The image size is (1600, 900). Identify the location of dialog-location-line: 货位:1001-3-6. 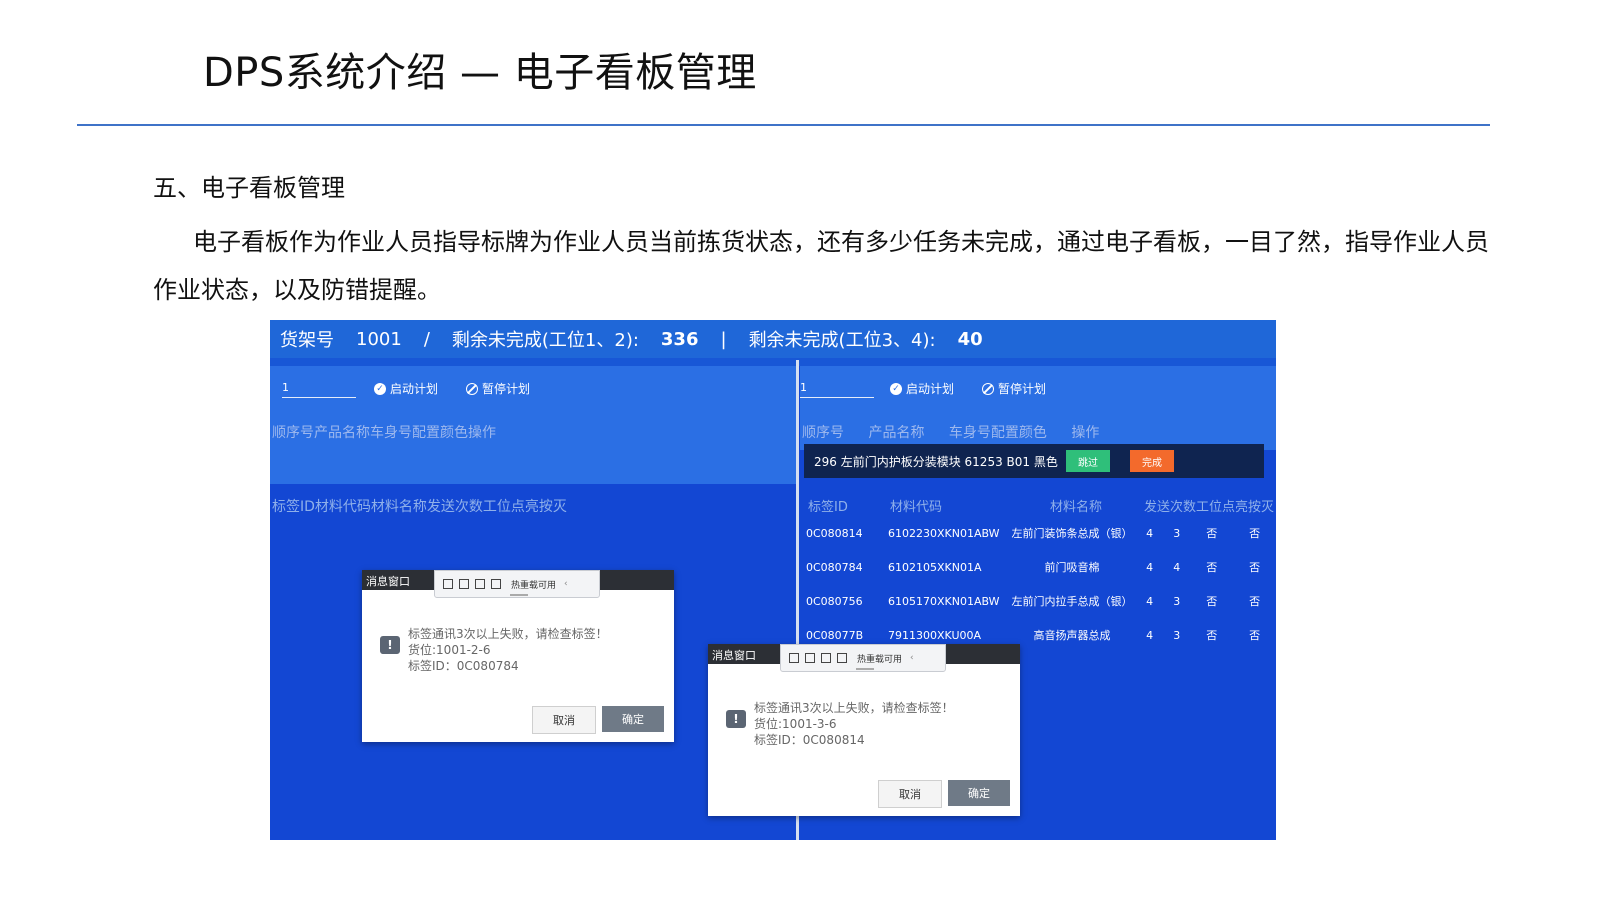
(795, 724).